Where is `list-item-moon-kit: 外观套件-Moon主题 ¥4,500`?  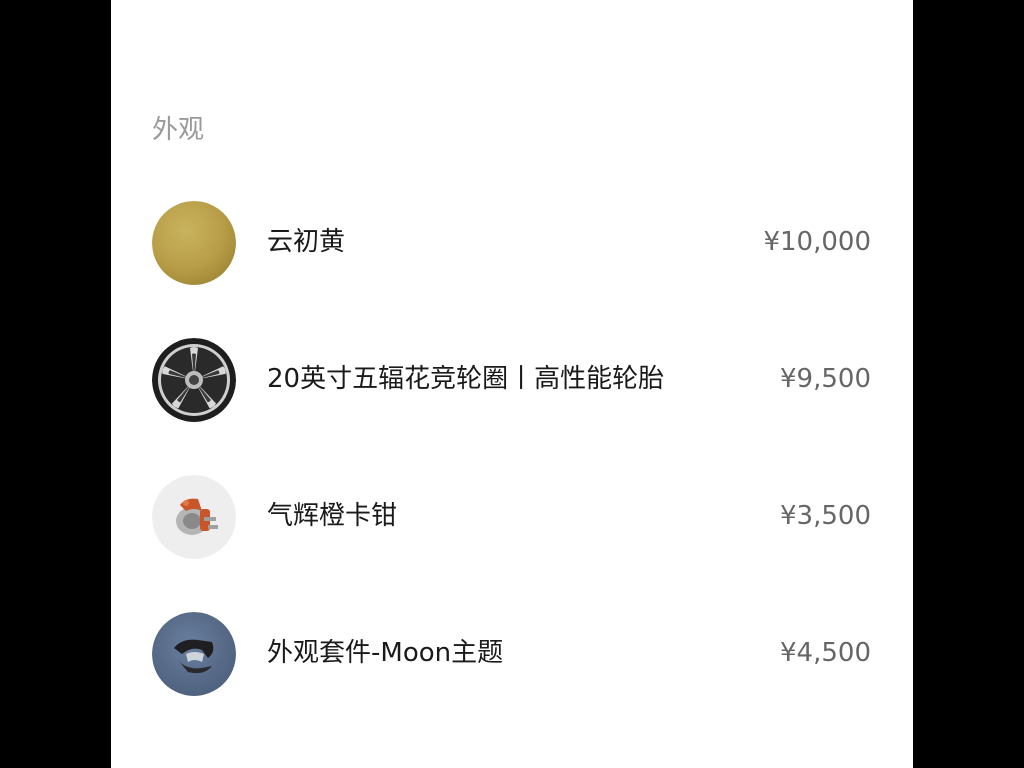 list-item-moon-kit: 外观套件-Moon主题 ¥4,500 is located at coordinates (512, 654).